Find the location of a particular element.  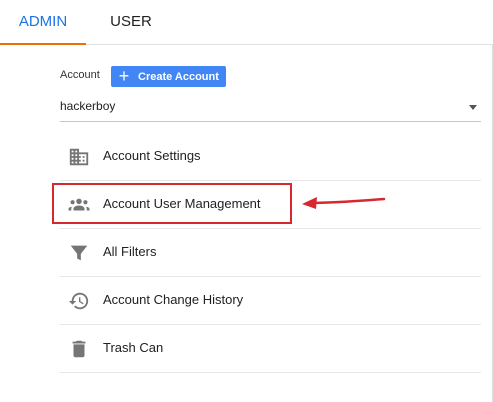

active-tab-indicator is located at coordinates (43, 44).